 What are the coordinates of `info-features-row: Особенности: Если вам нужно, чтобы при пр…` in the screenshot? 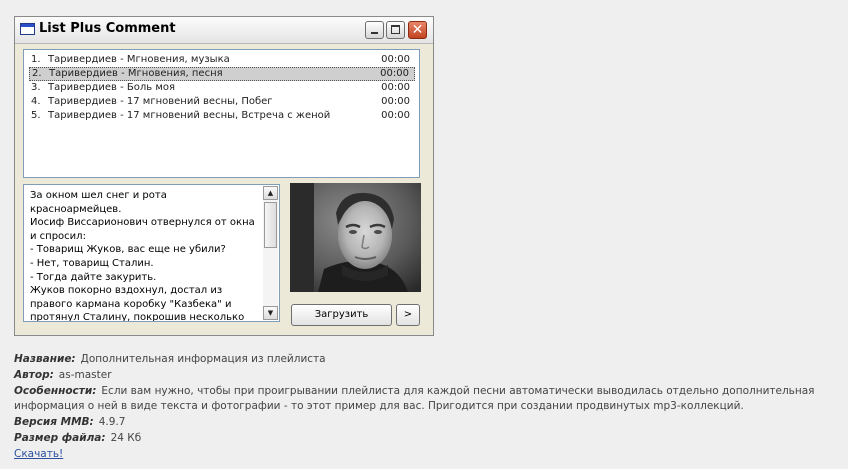 It's located at (424, 400).